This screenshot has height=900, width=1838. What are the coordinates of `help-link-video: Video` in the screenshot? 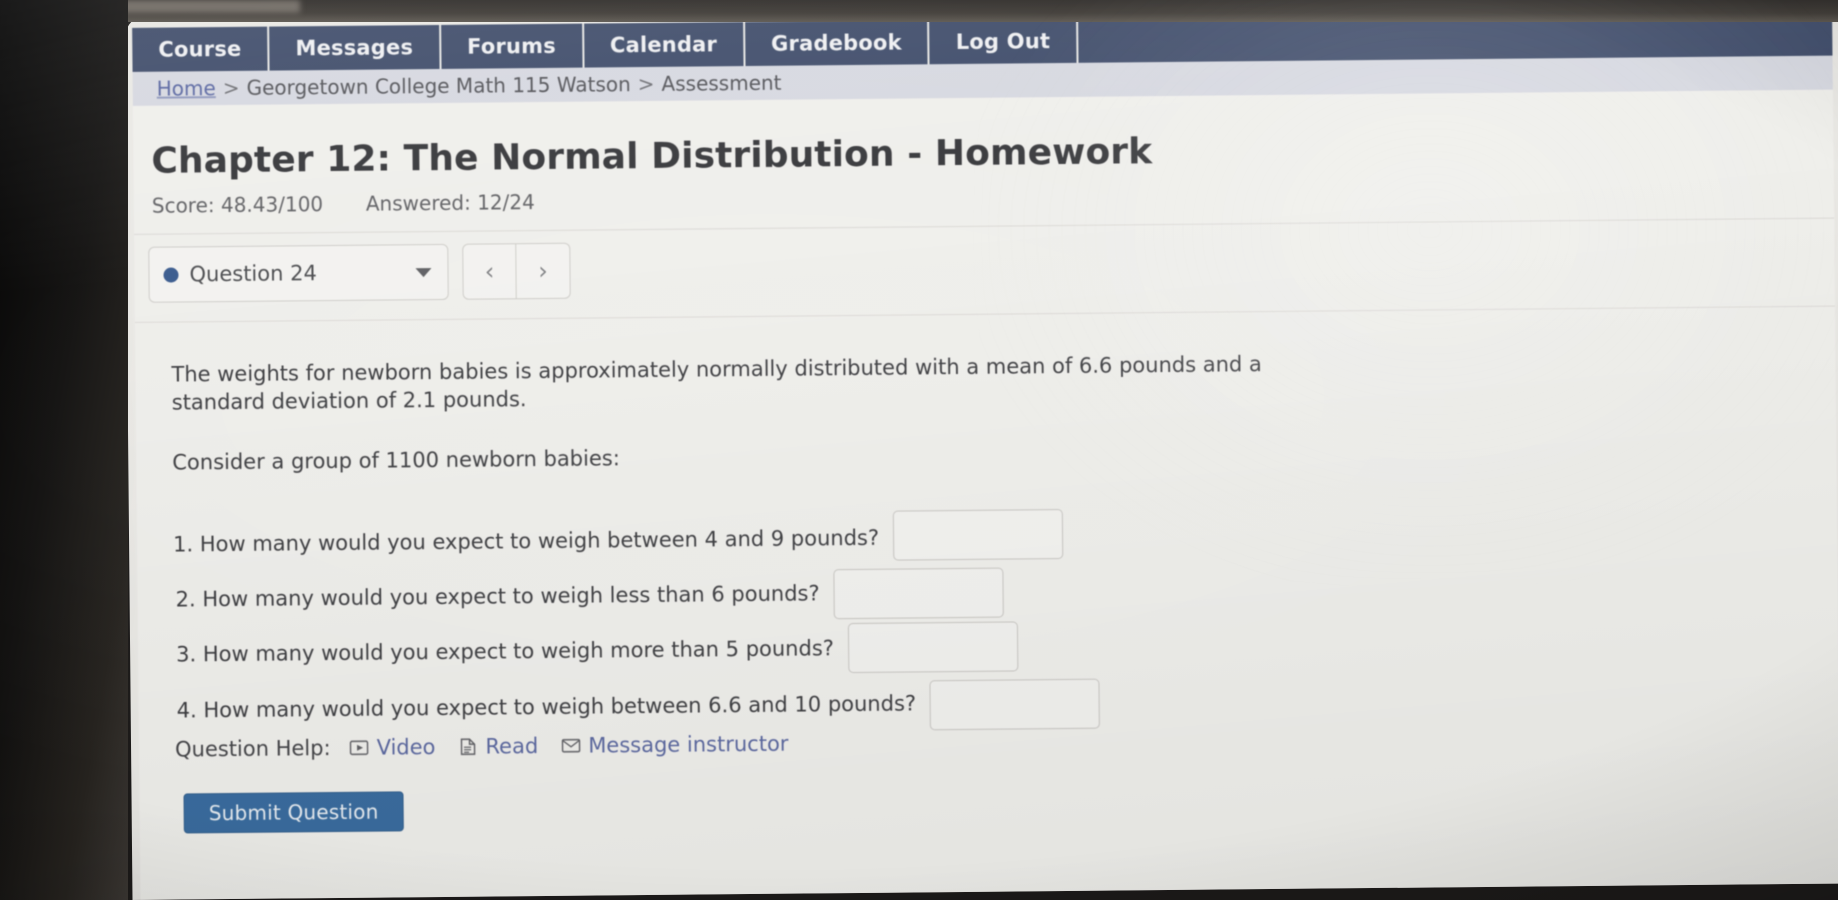 It's located at (392, 747).